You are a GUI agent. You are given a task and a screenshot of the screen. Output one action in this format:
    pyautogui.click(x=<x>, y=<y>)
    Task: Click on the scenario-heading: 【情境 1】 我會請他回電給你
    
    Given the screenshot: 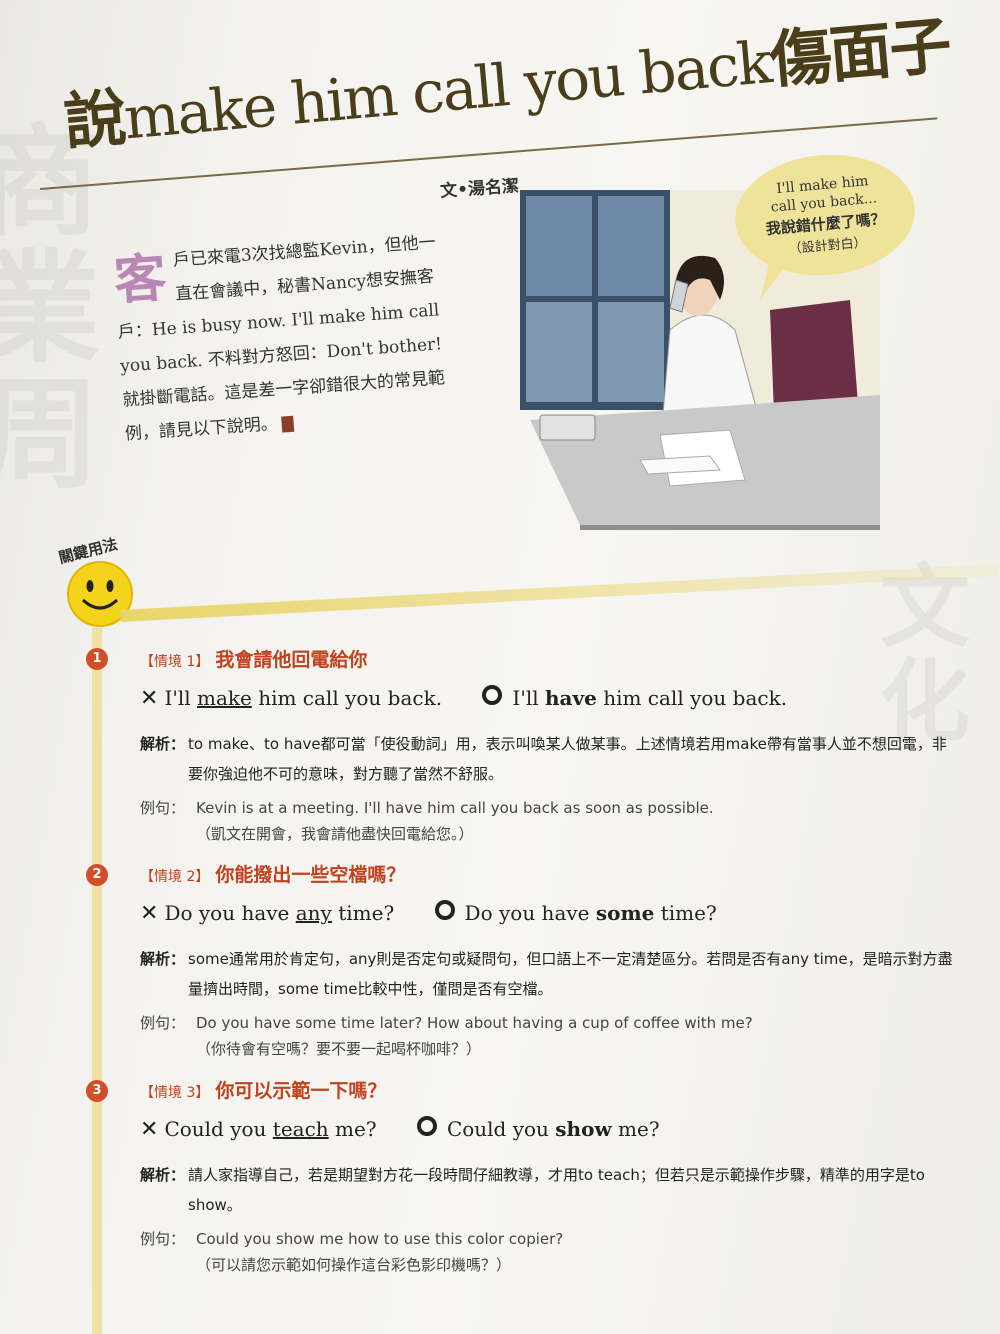 What is the action you would take?
    pyautogui.click(x=550, y=665)
    